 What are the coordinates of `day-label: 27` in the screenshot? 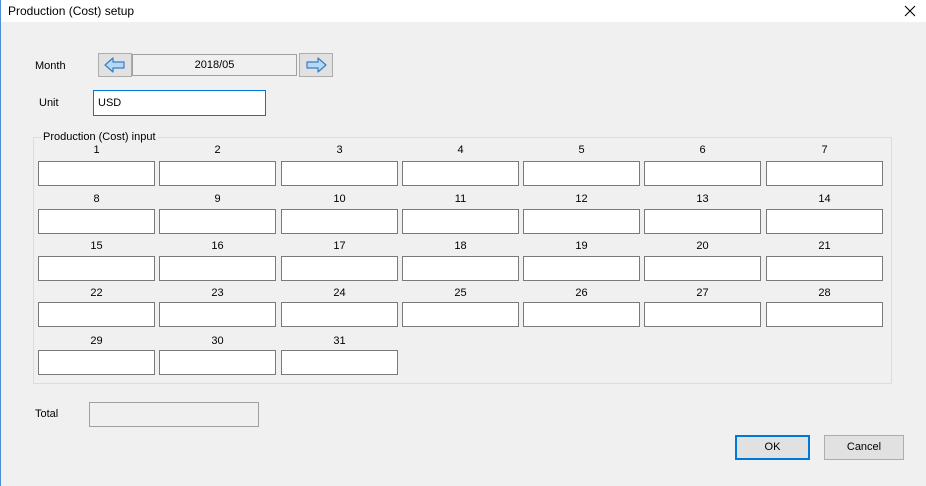 It's located at (702, 293).